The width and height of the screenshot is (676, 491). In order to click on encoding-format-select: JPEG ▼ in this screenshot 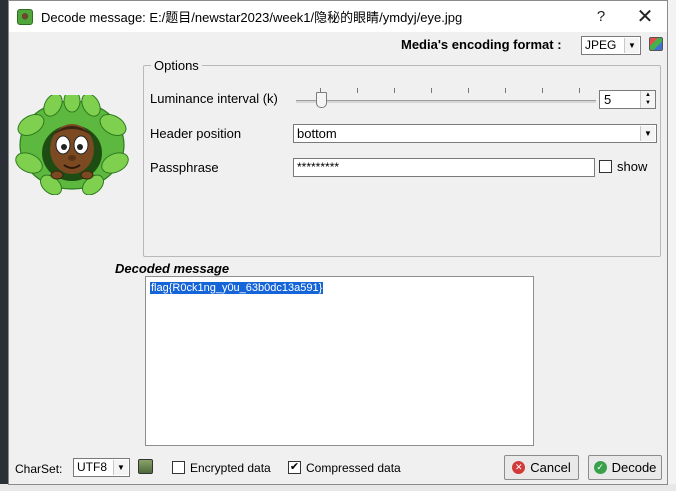, I will do `click(611, 45)`.